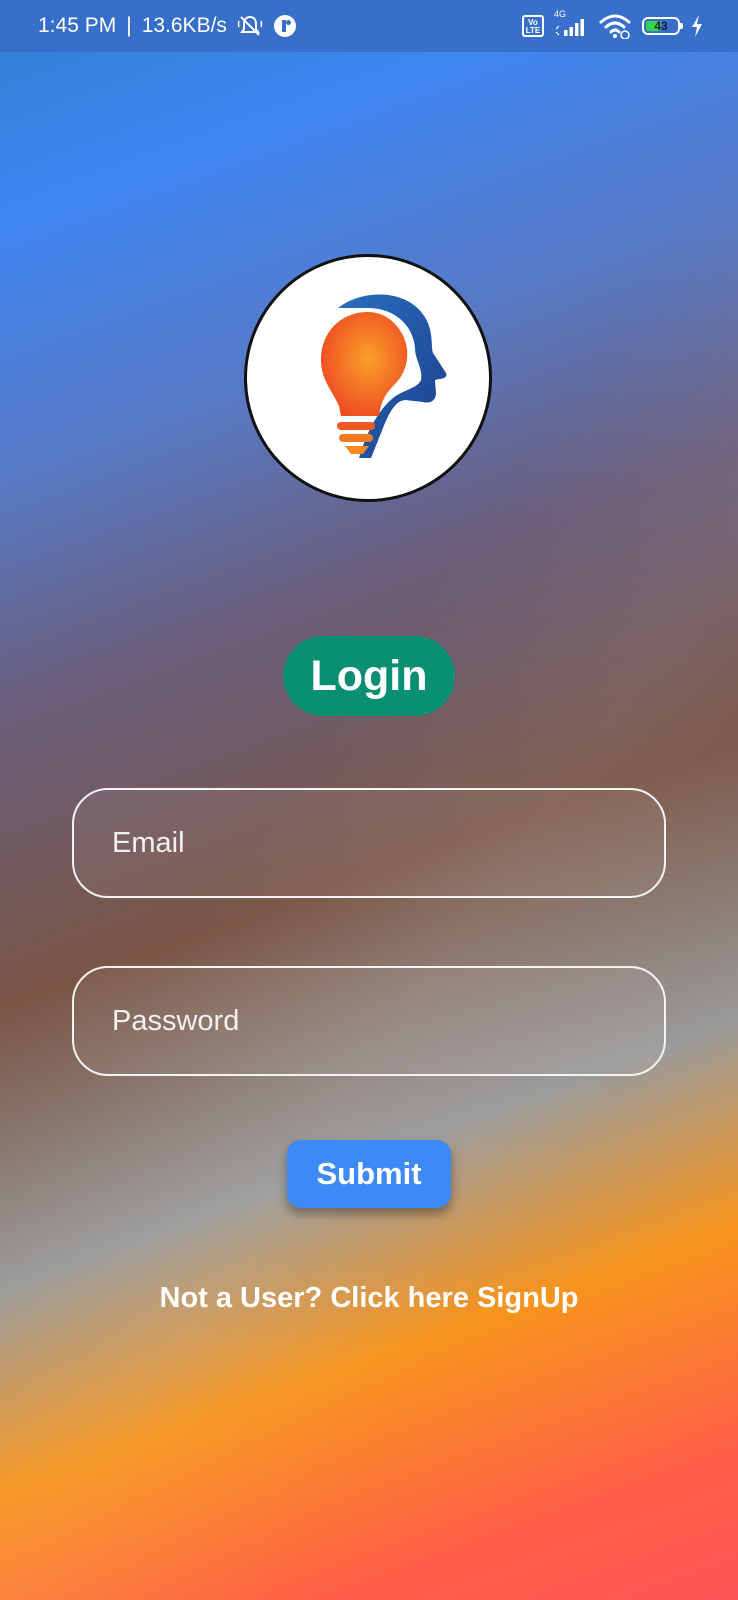  Describe the element at coordinates (250, 26) in the screenshot. I see `silent-bell-icon` at that location.